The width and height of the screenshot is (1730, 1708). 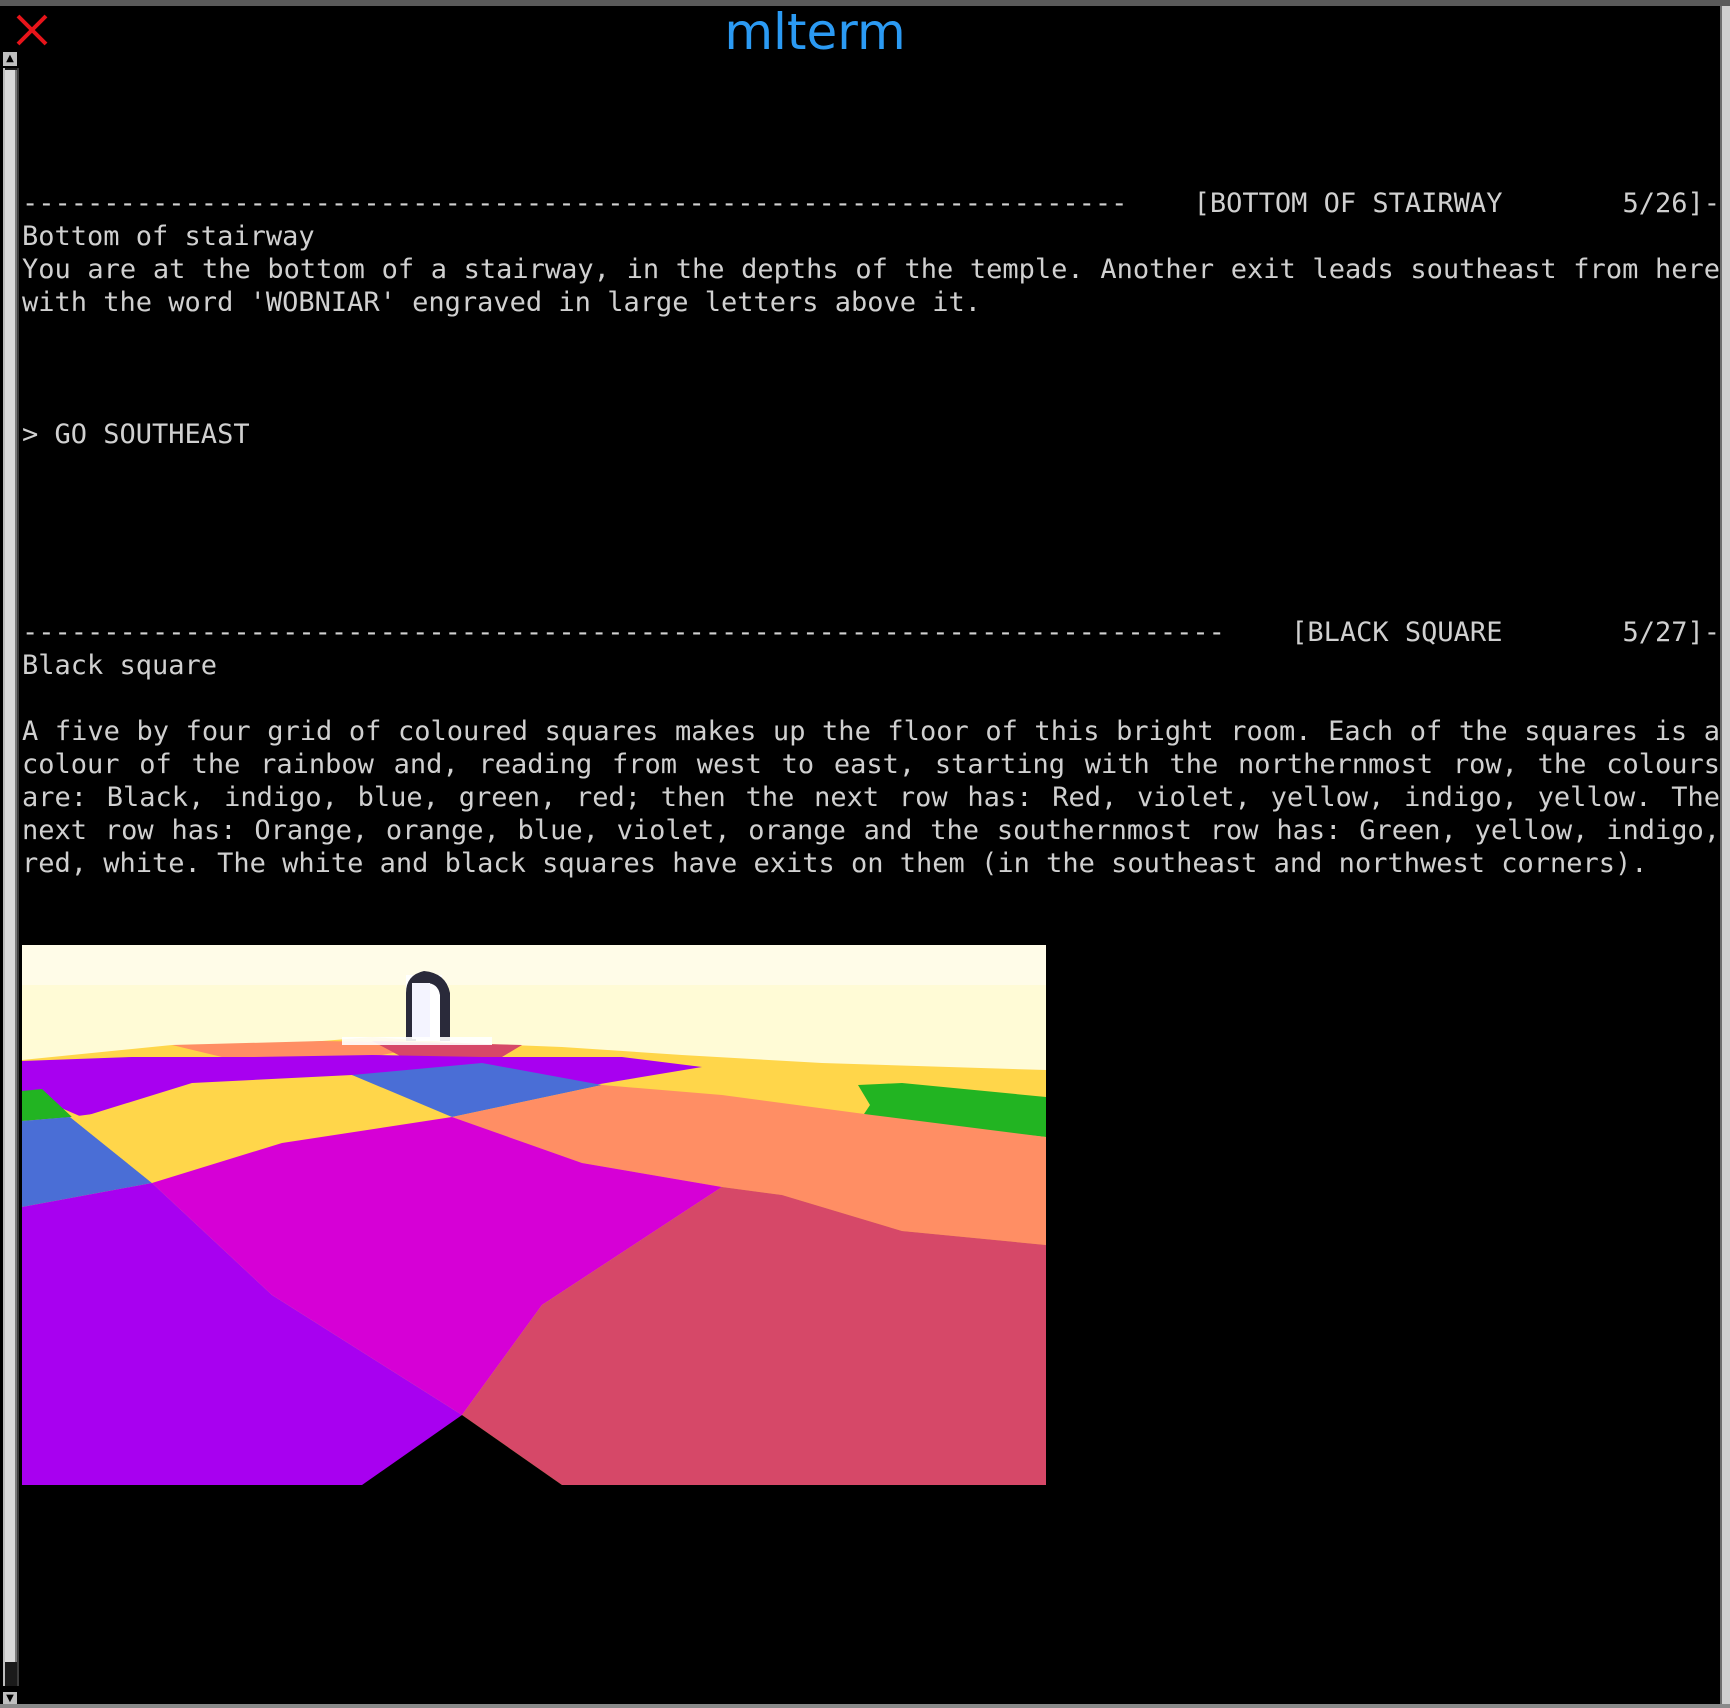 What do you see at coordinates (168, 236) in the screenshot?
I see `room-title: Bottom of stairway` at bounding box center [168, 236].